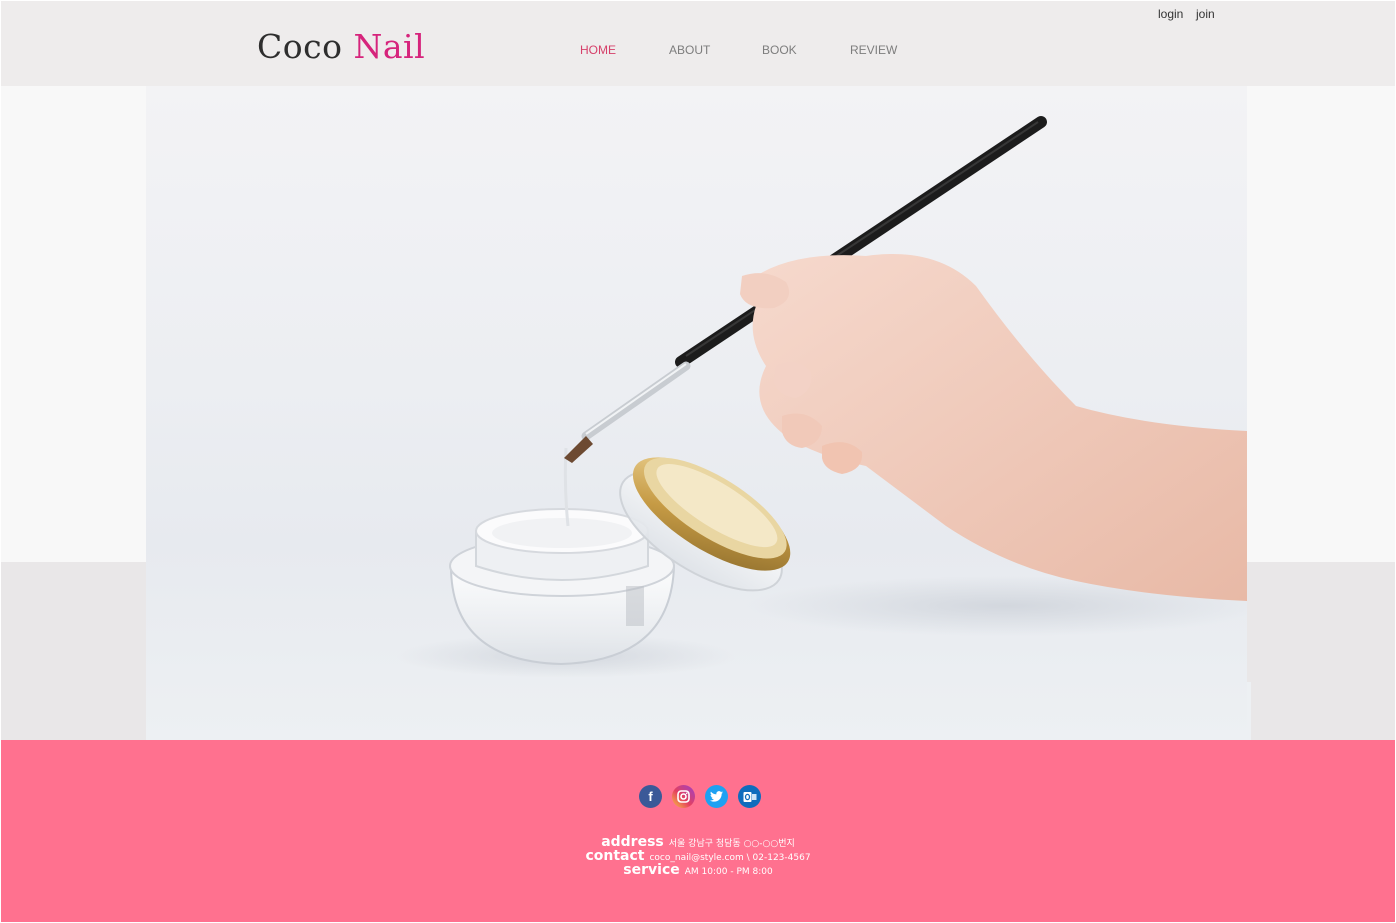  What do you see at coordinates (873, 50) in the screenshot?
I see `nav-review: REVIEW` at bounding box center [873, 50].